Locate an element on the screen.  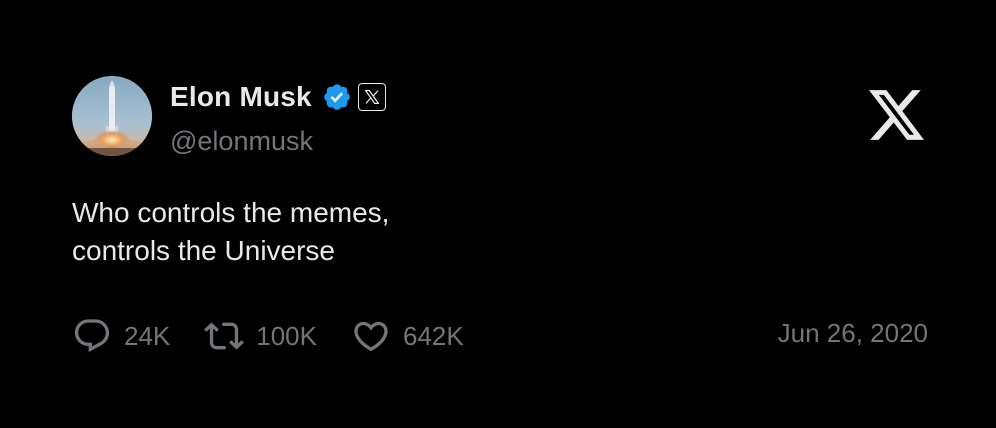
x-affiliation-badge is located at coordinates (371, 97).